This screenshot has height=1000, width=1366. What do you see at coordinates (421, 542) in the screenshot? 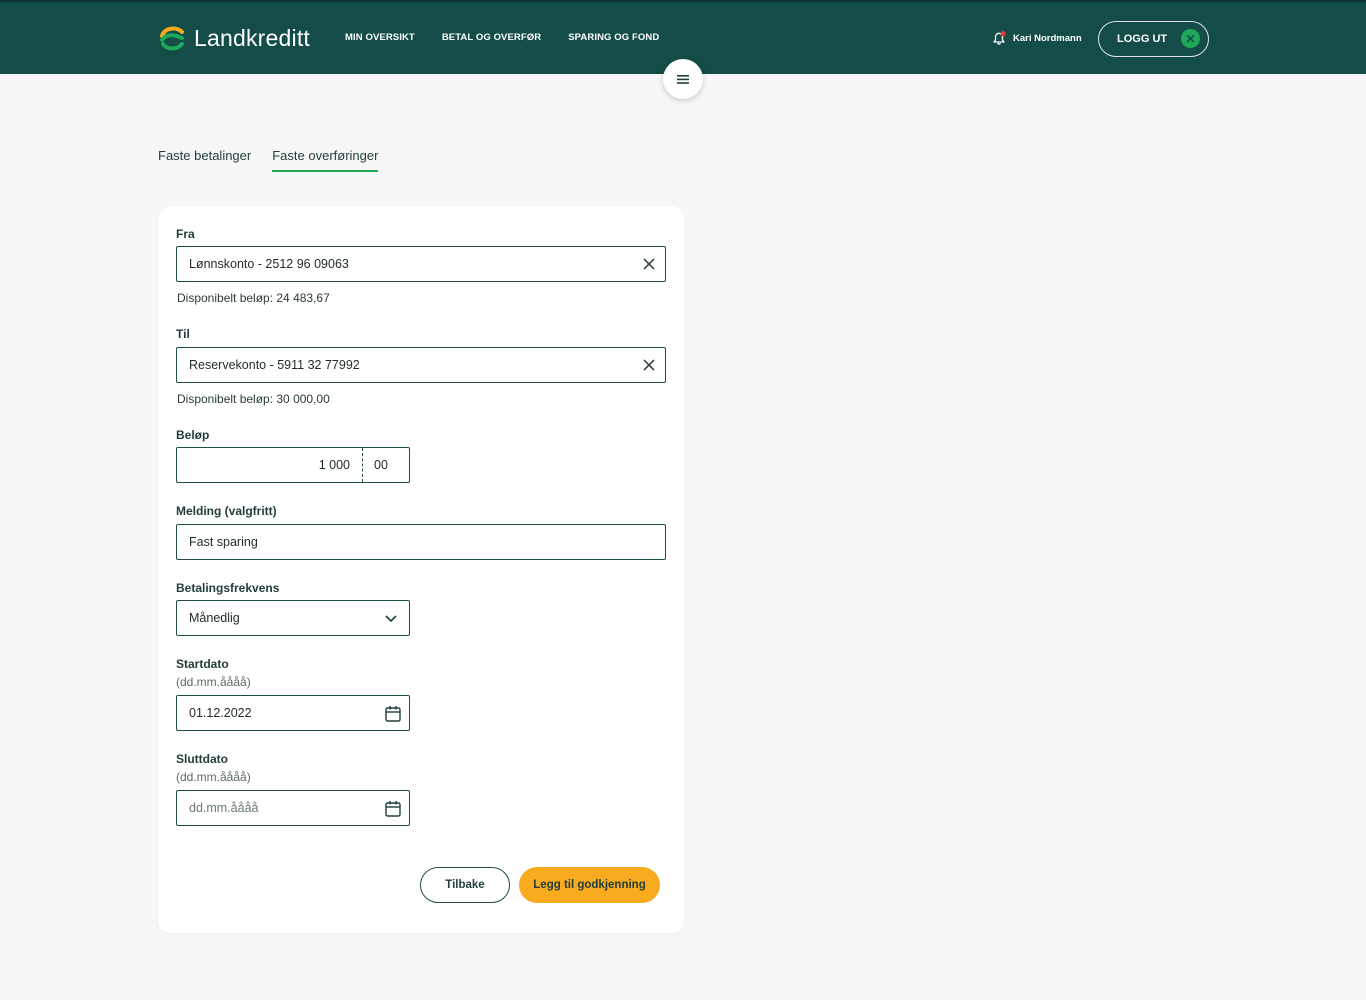
I see `message-input: Fast sparing` at bounding box center [421, 542].